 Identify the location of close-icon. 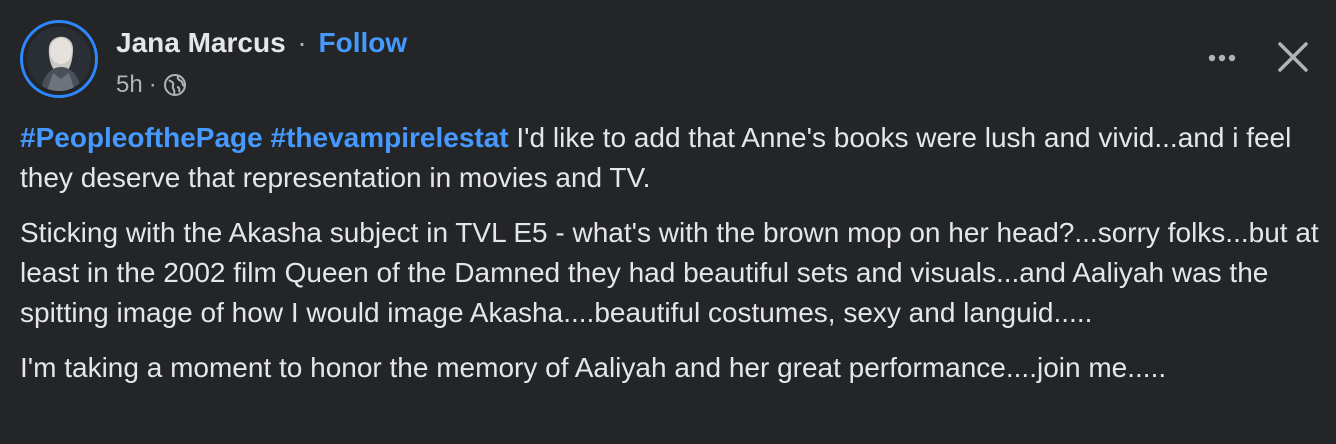
(1293, 57).